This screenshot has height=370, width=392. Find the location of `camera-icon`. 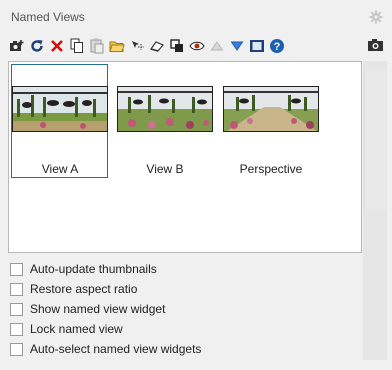

camera-icon is located at coordinates (376, 46).